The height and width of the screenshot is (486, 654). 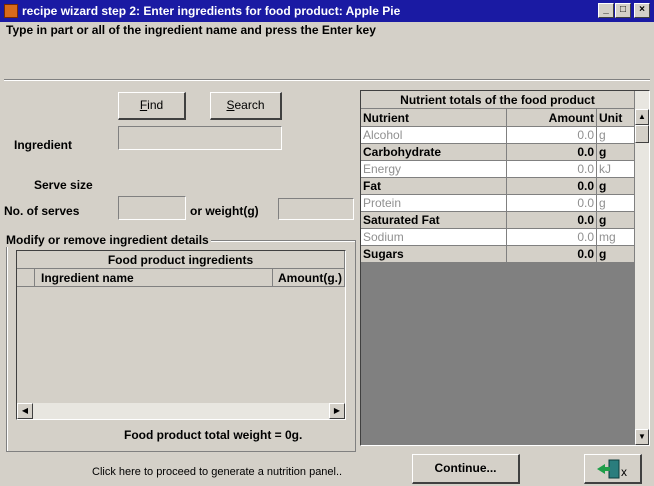 I want to click on no-serves-input, so click(x=152, y=208).